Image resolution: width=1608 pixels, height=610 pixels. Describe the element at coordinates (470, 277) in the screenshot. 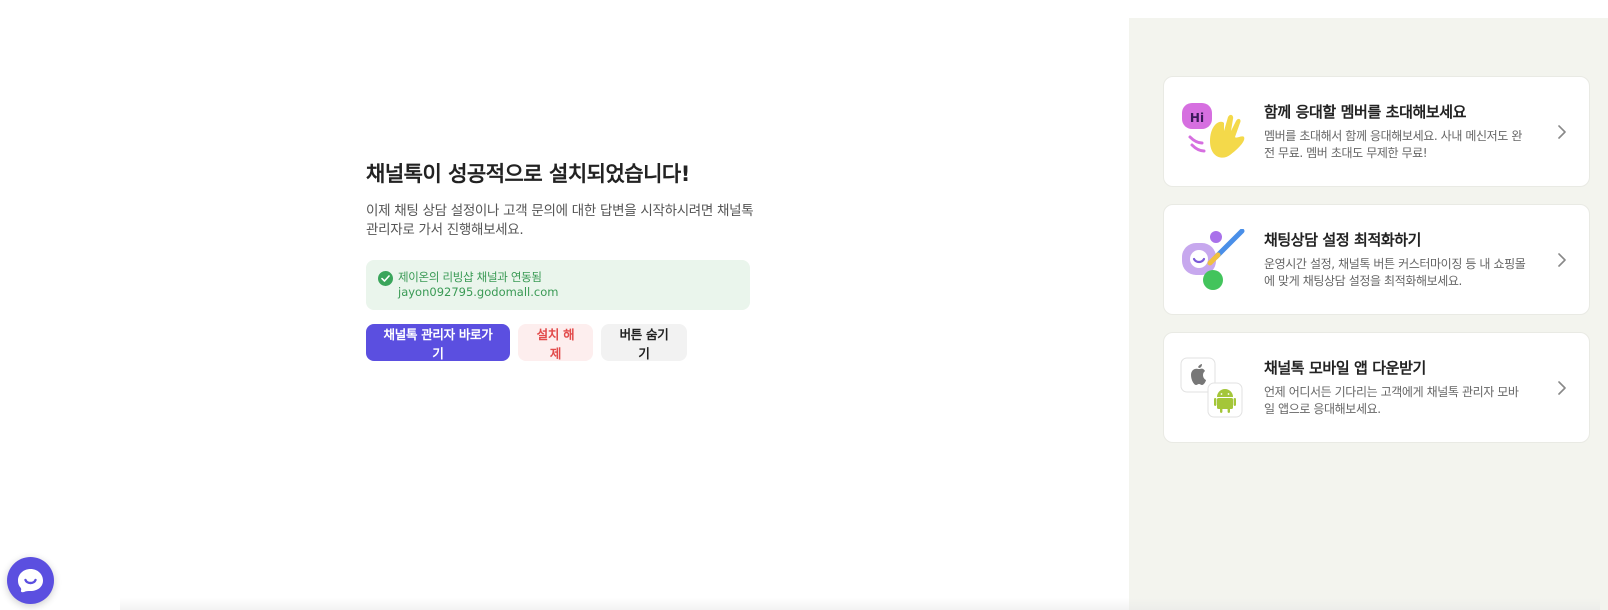

I see `linked-channel-label: 제이온의 리빙샵 채널과 연동됨` at that location.